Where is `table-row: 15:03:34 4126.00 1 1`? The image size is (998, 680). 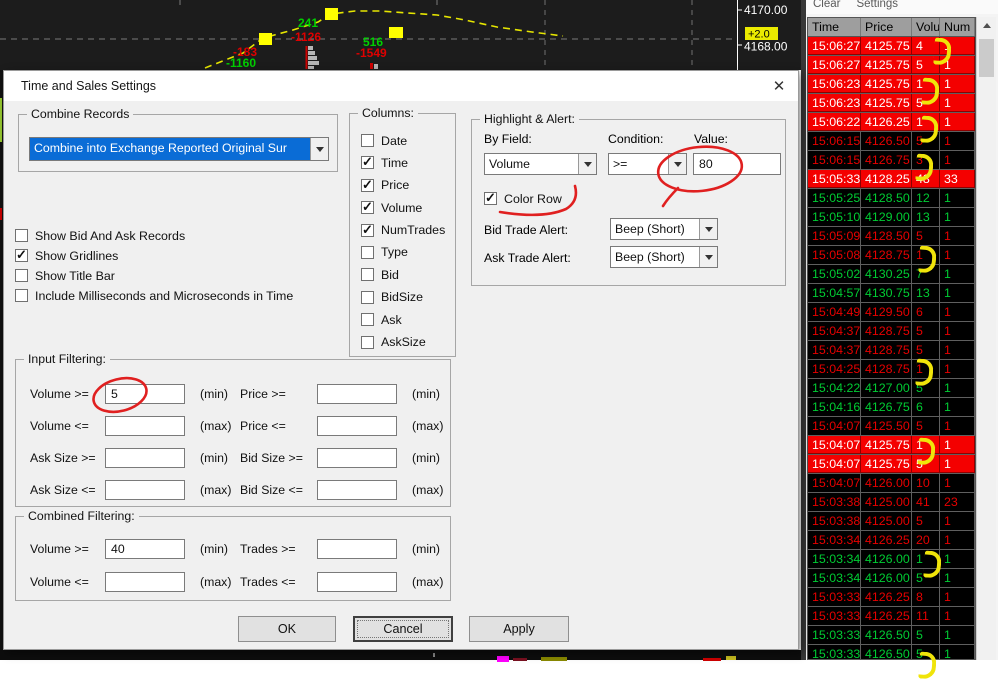 table-row: 15:03:34 4126.00 1 1 is located at coordinates (891, 559).